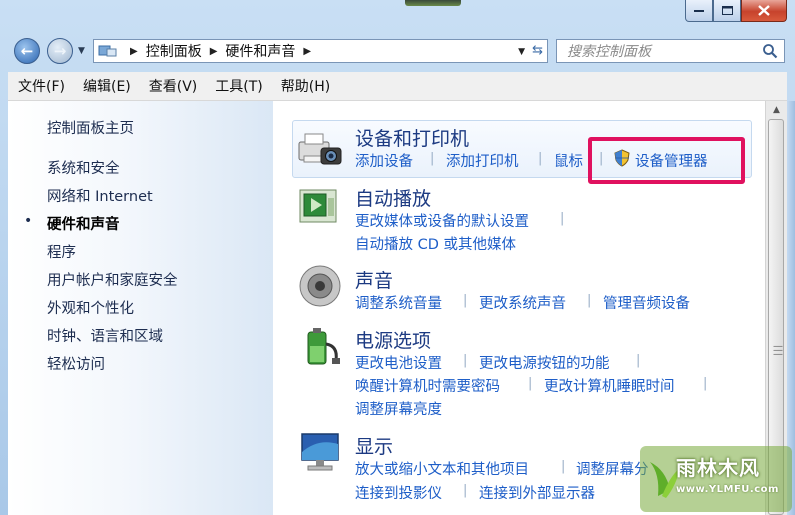  Describe the element at coordinates (544, 362) in the screenshot. I see `link-change-power-button: 更改电源按钮的功能` at that location.